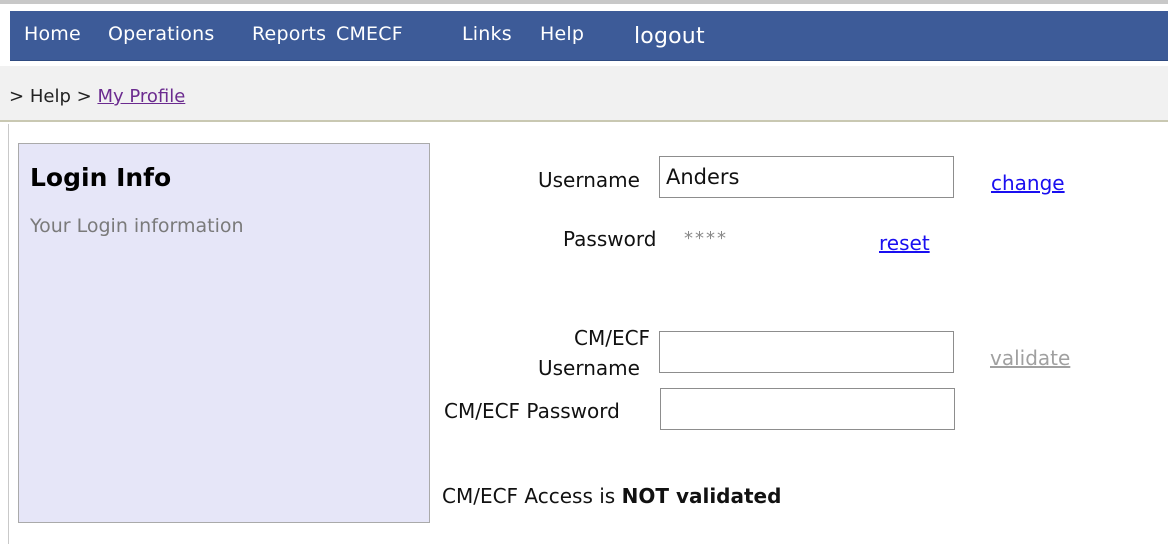 The height and width of the screenshot is (544, 1168). I want to click on password-label: Password, so click(610, 239).